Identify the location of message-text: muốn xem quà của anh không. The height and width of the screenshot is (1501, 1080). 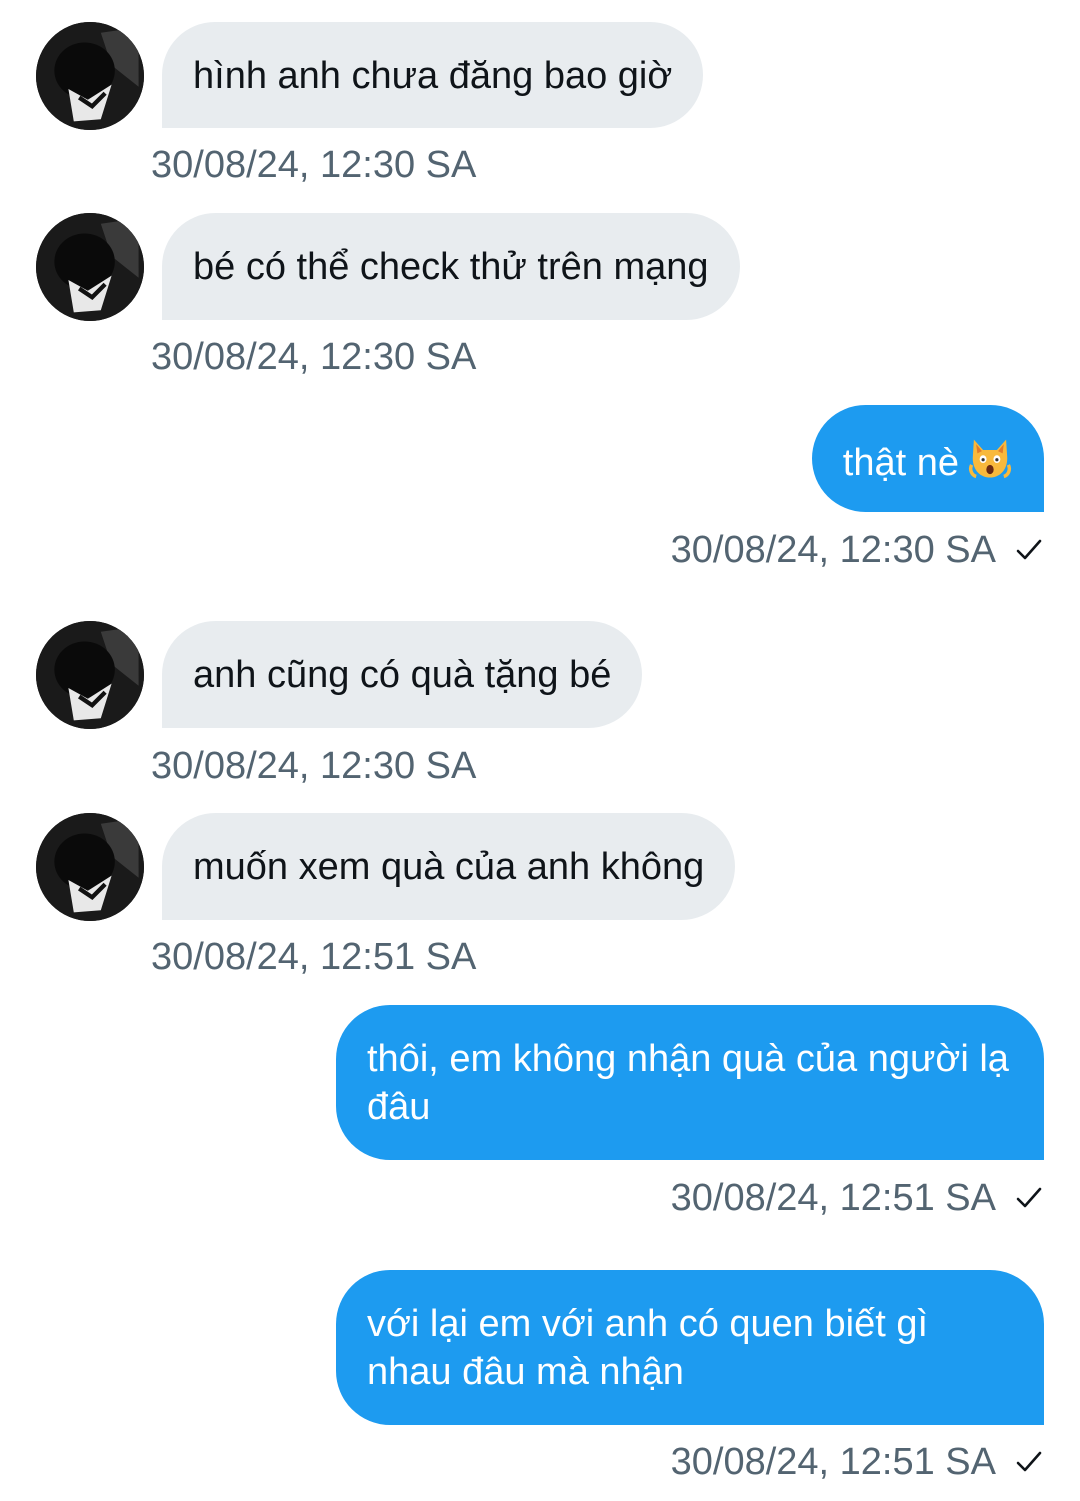
(449, 867).